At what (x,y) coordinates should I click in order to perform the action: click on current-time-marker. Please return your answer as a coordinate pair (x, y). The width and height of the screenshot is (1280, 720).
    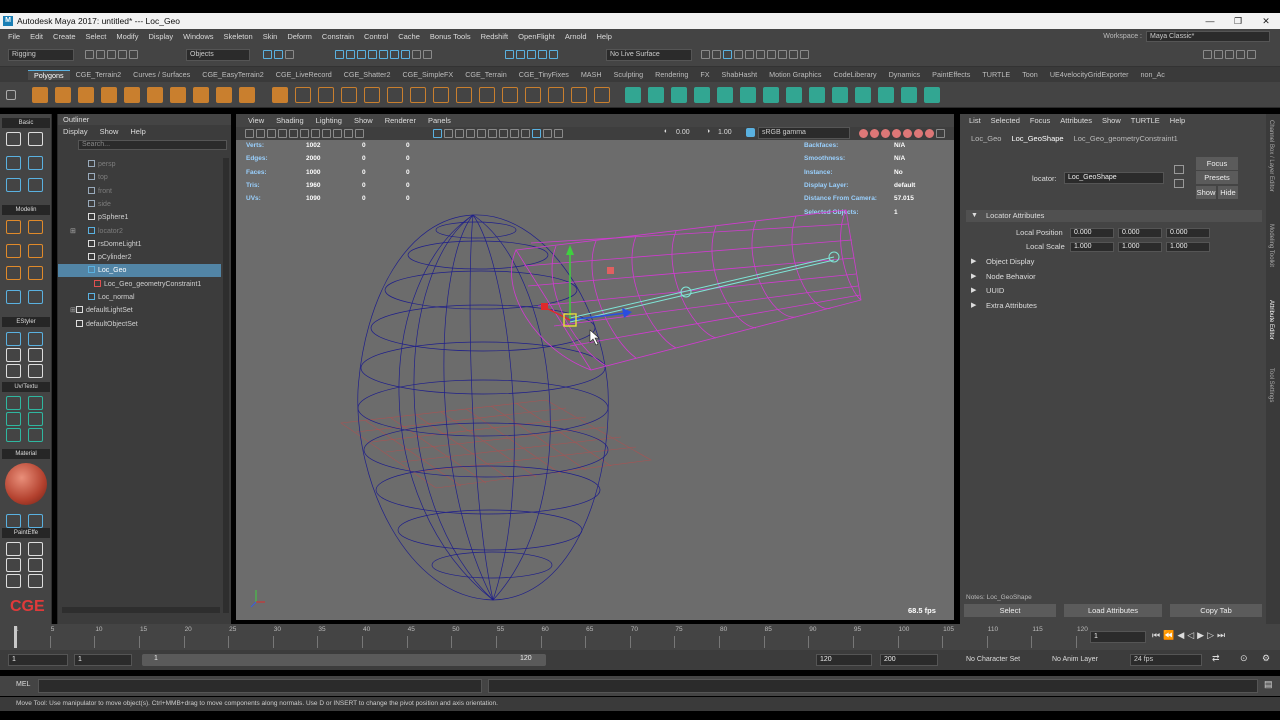
    Looking at the image, I should click on (15, 637).